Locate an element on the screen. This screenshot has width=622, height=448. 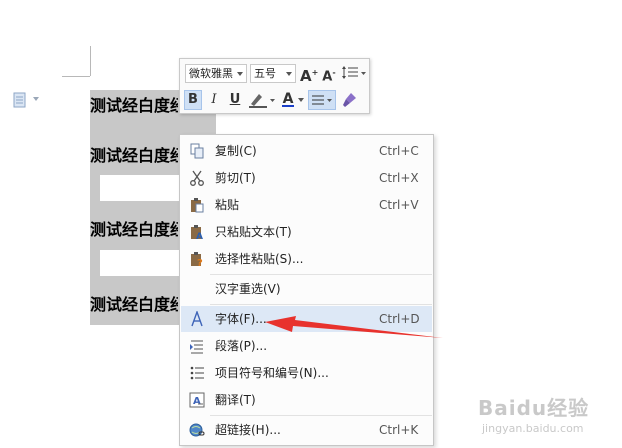
menu-item-reselect-hanzi: 汉字重选(V) is located at coordinates (306, 289).